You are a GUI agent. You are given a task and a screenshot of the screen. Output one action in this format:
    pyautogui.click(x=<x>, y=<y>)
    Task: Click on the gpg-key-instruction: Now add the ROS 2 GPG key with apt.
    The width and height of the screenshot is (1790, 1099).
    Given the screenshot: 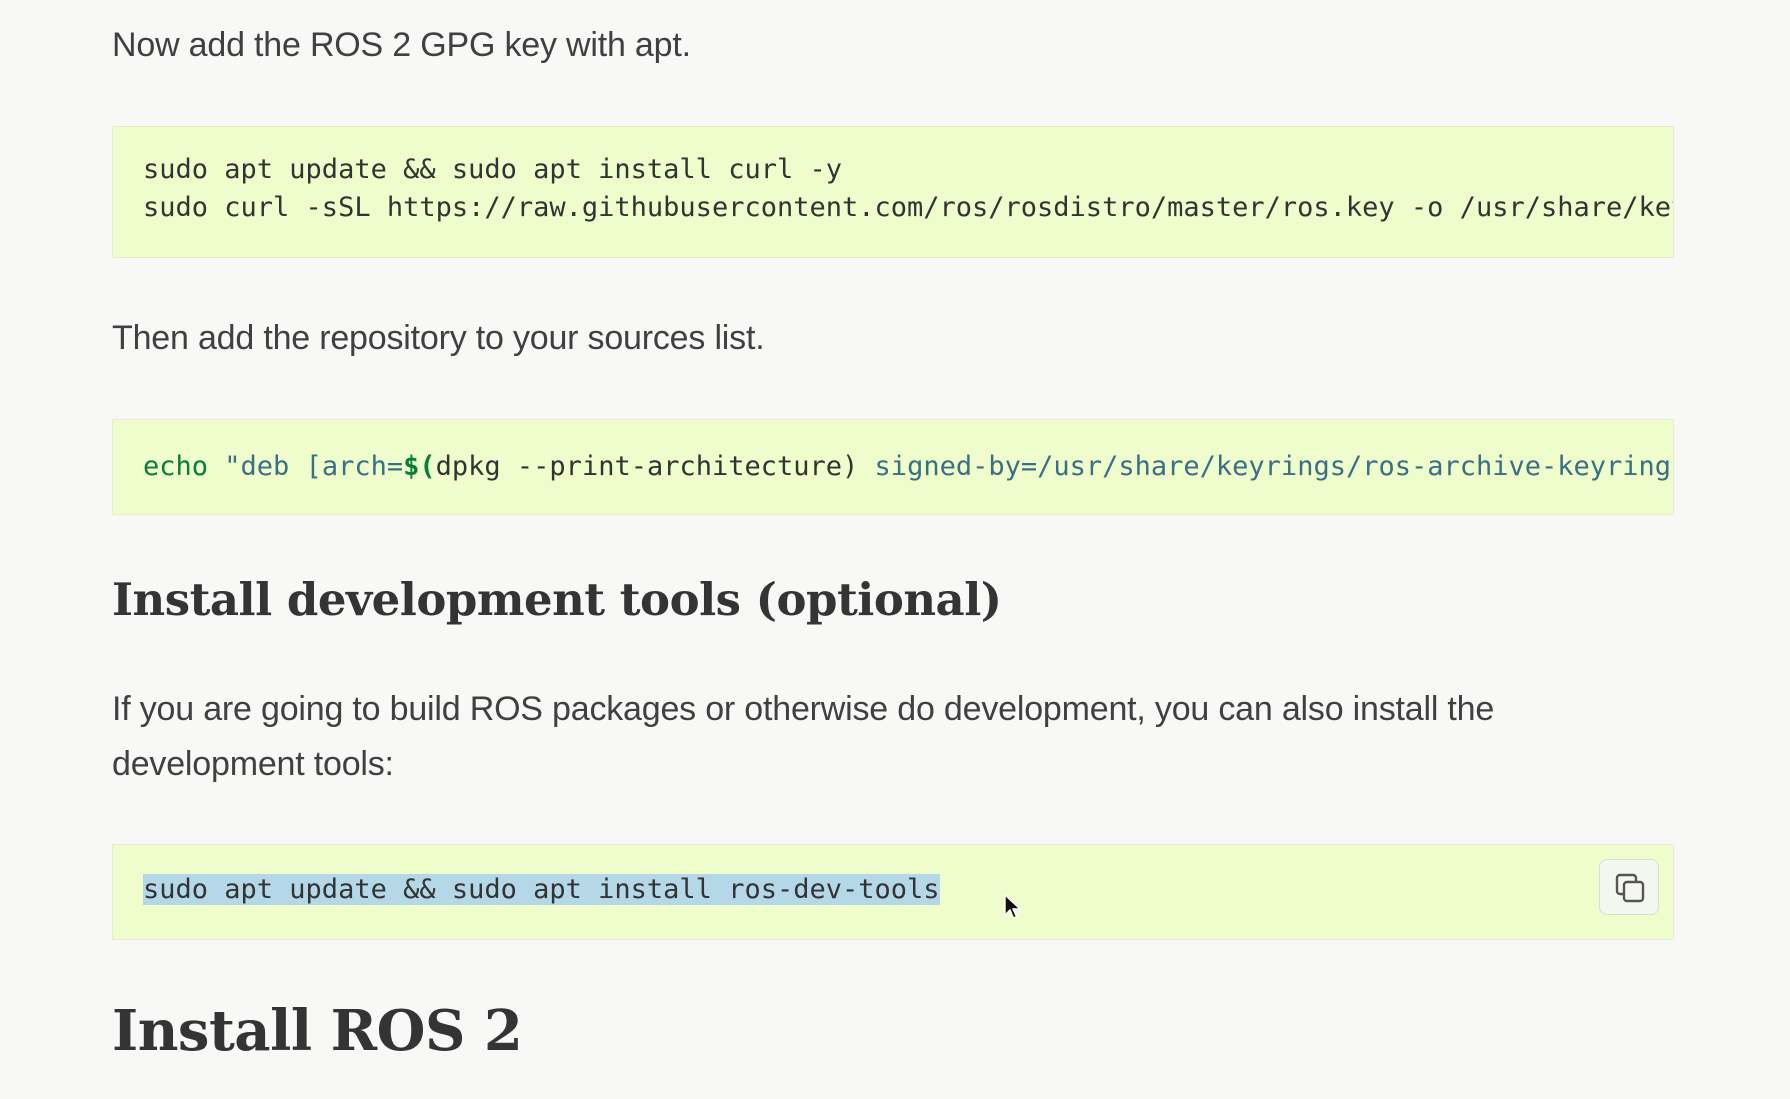 What is the action you would take?
    pyautogui.click(x=401, y=45)
    